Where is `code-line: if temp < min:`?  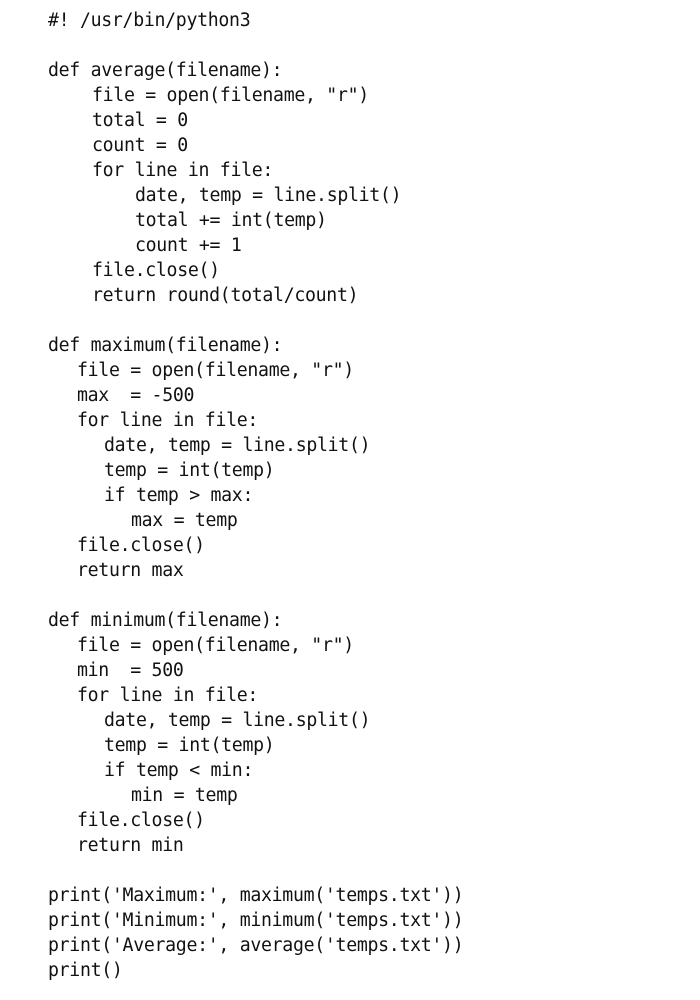 code-line: if temp < min: is located at coordinates (179, 770).